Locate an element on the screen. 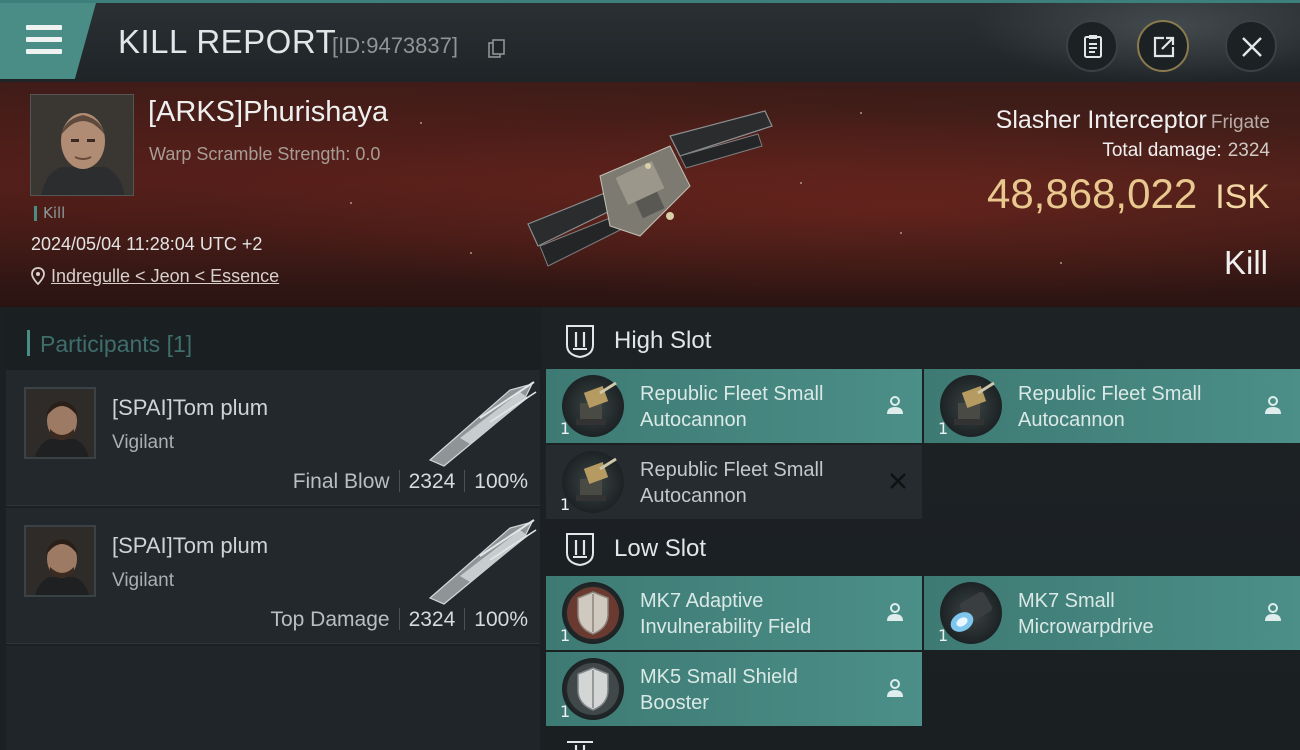 The image size is (1300, 750). low-slot-header: Low Slot is located at coordinates (921, 547).